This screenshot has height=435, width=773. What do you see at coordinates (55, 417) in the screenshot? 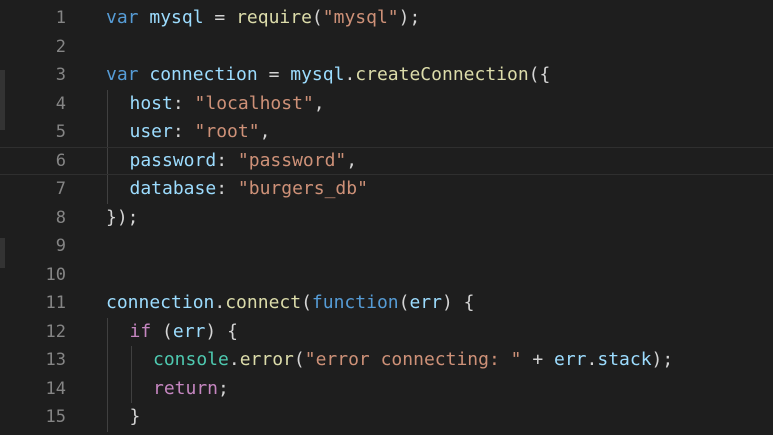
I see `line-number: 15` at bounding box center [55, 417].